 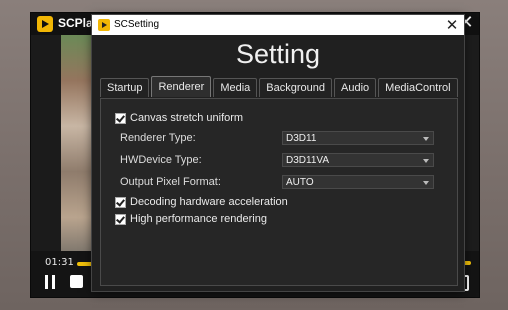 I want to click on current-time: 01:31, so click(x=59, y=262).